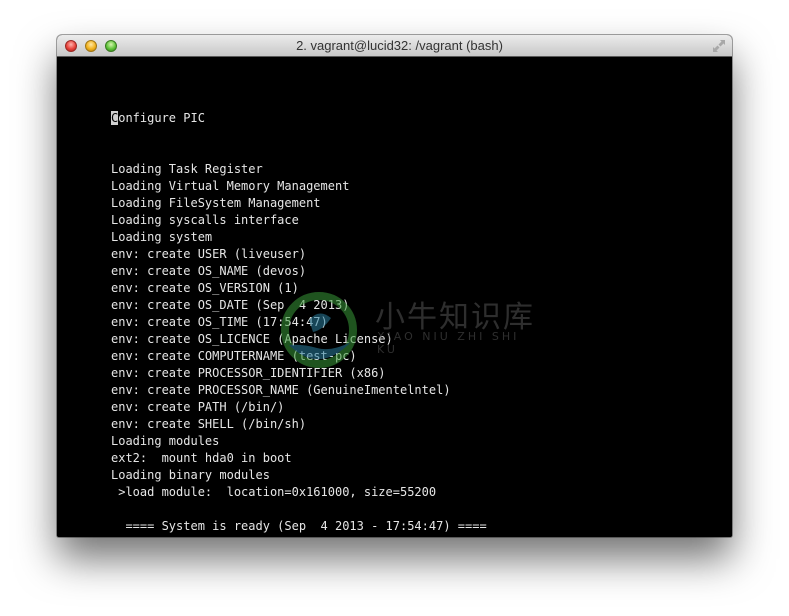  What do you see at coordinates (205, 220) in the screenshot?
I see `terminal-line: Loading syscalls interface` at bounding box center [205, 220].